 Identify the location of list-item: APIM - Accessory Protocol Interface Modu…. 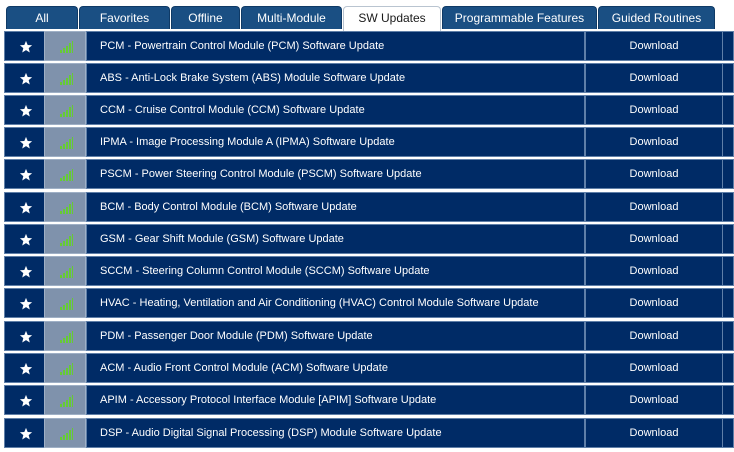
(369, 400).